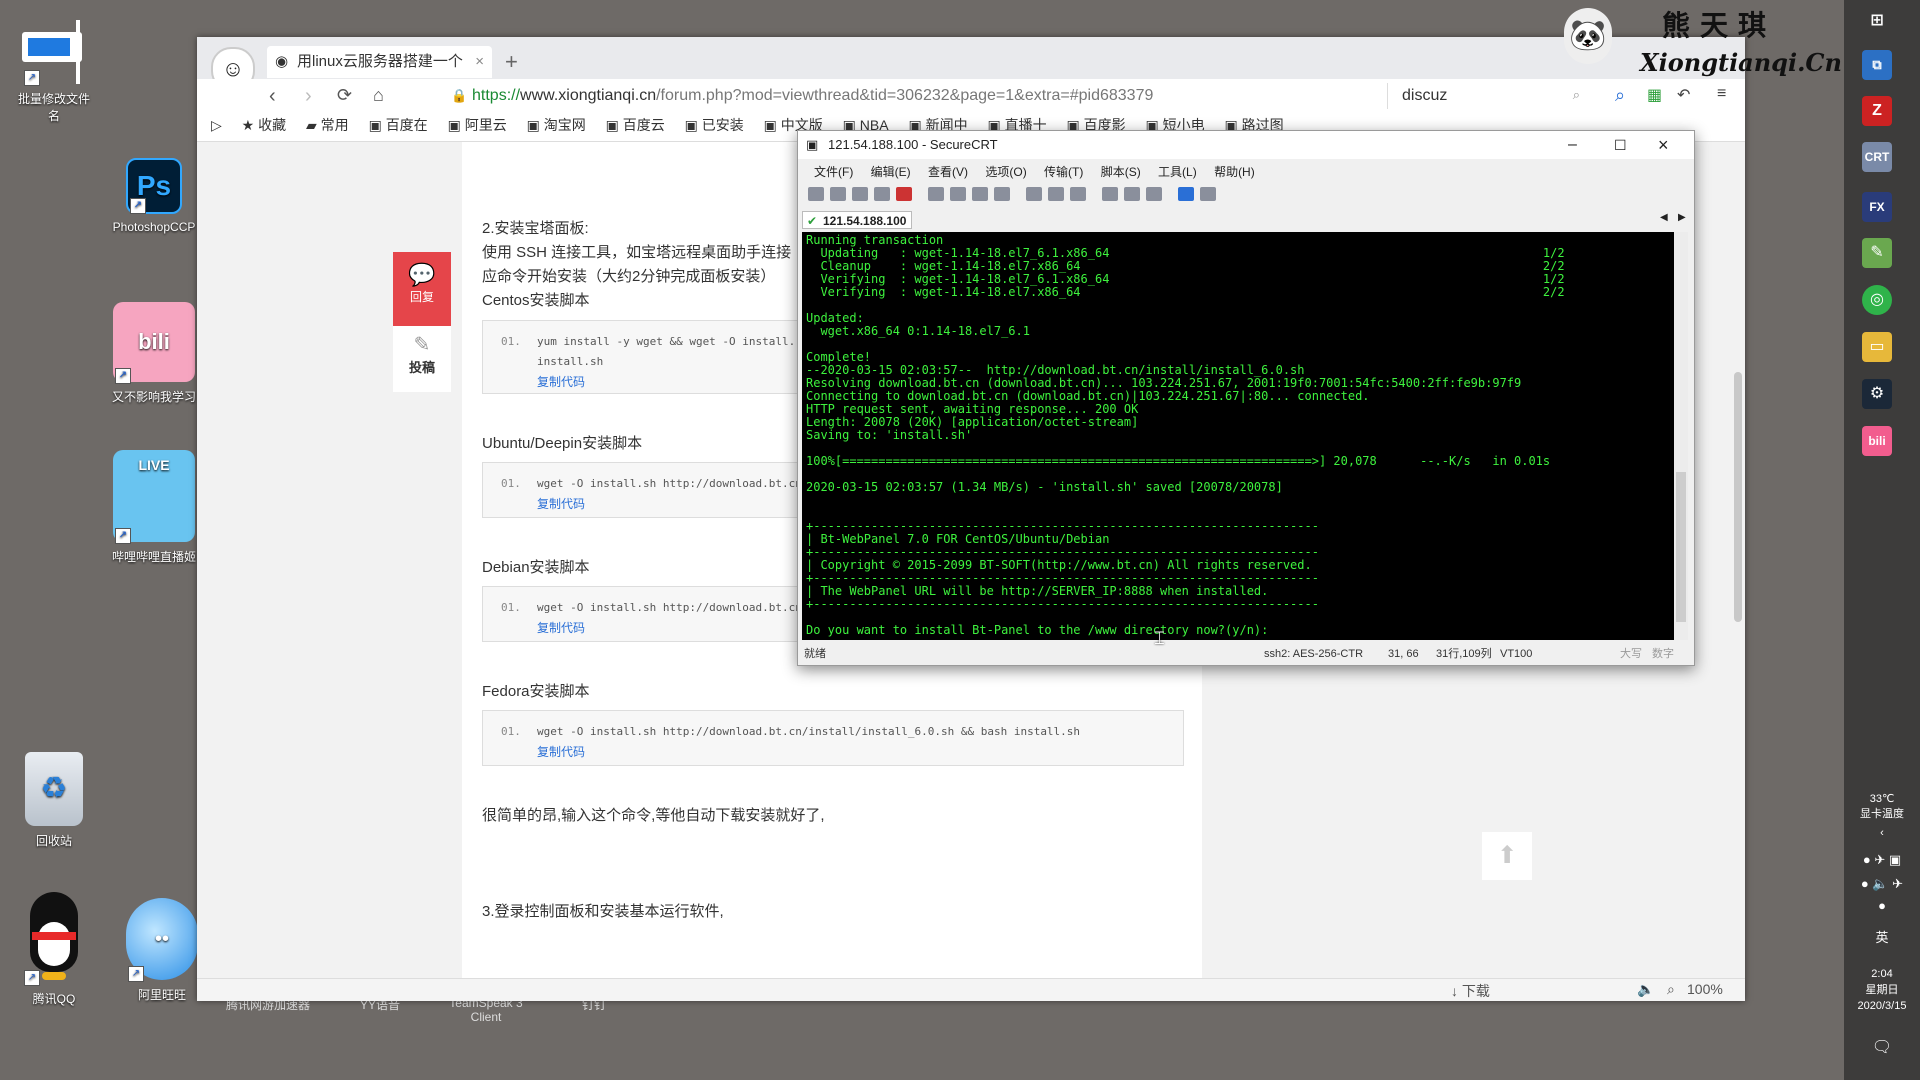 The height and width of the screenshot is (1080, 1920). I want to click on menu-item: 选项(O), so click(1005, 172).